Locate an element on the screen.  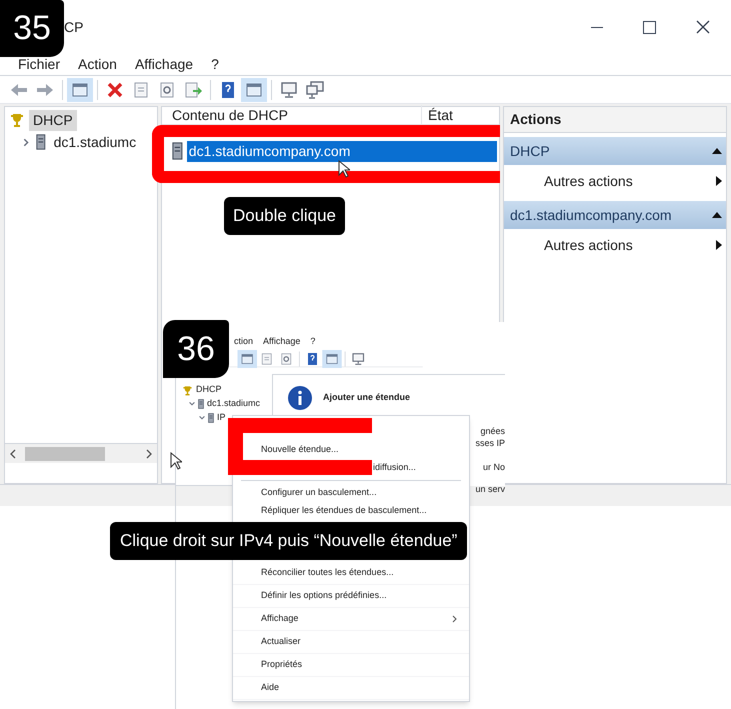
description-text: un serv is located at coordinates (490, 489).